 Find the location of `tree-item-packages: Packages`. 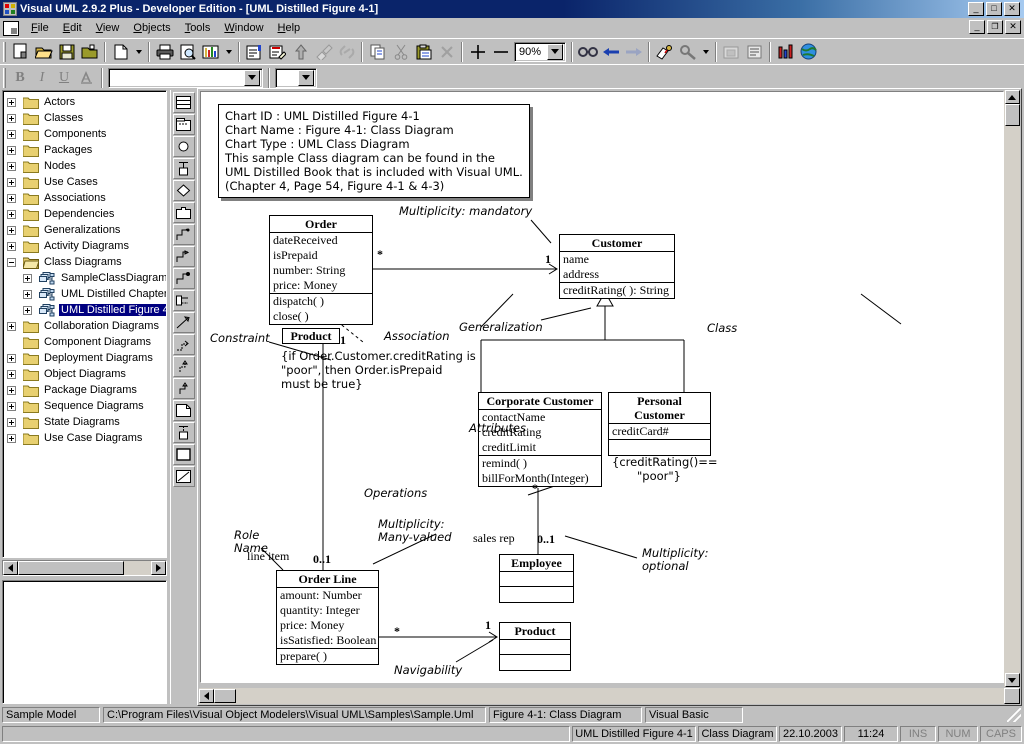

tree-item-packages: Packages is located at coordinates (86, 150).